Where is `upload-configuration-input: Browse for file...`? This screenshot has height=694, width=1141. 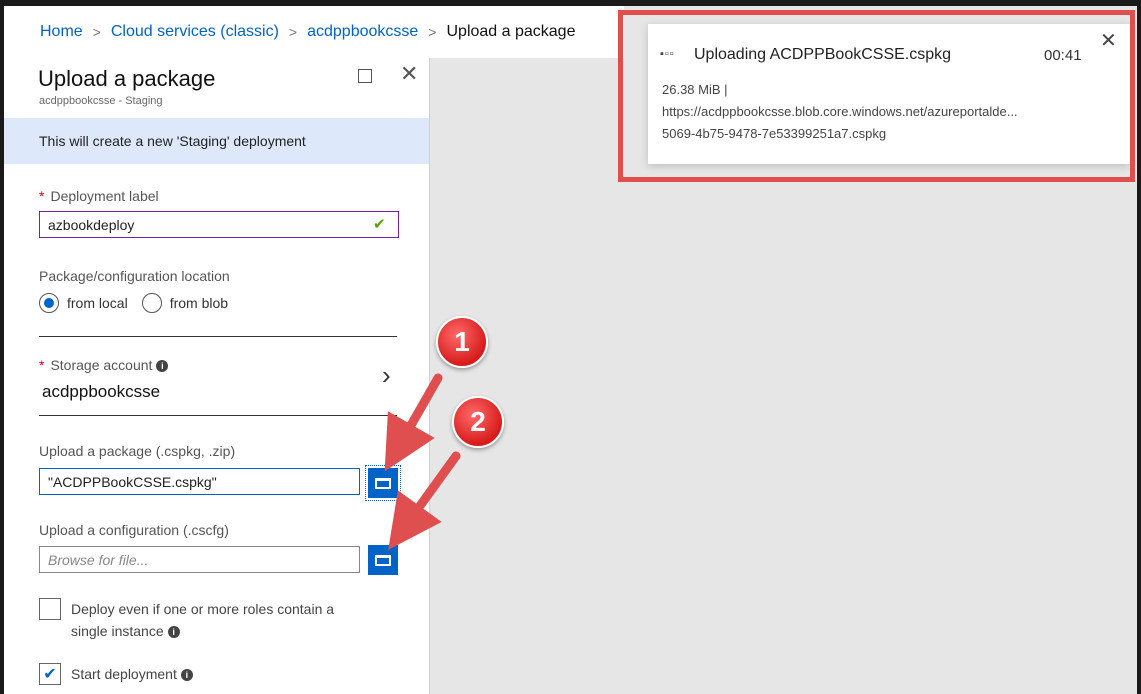
upload-configuration-input: Browse for file... is located at coordinates (199, 559).